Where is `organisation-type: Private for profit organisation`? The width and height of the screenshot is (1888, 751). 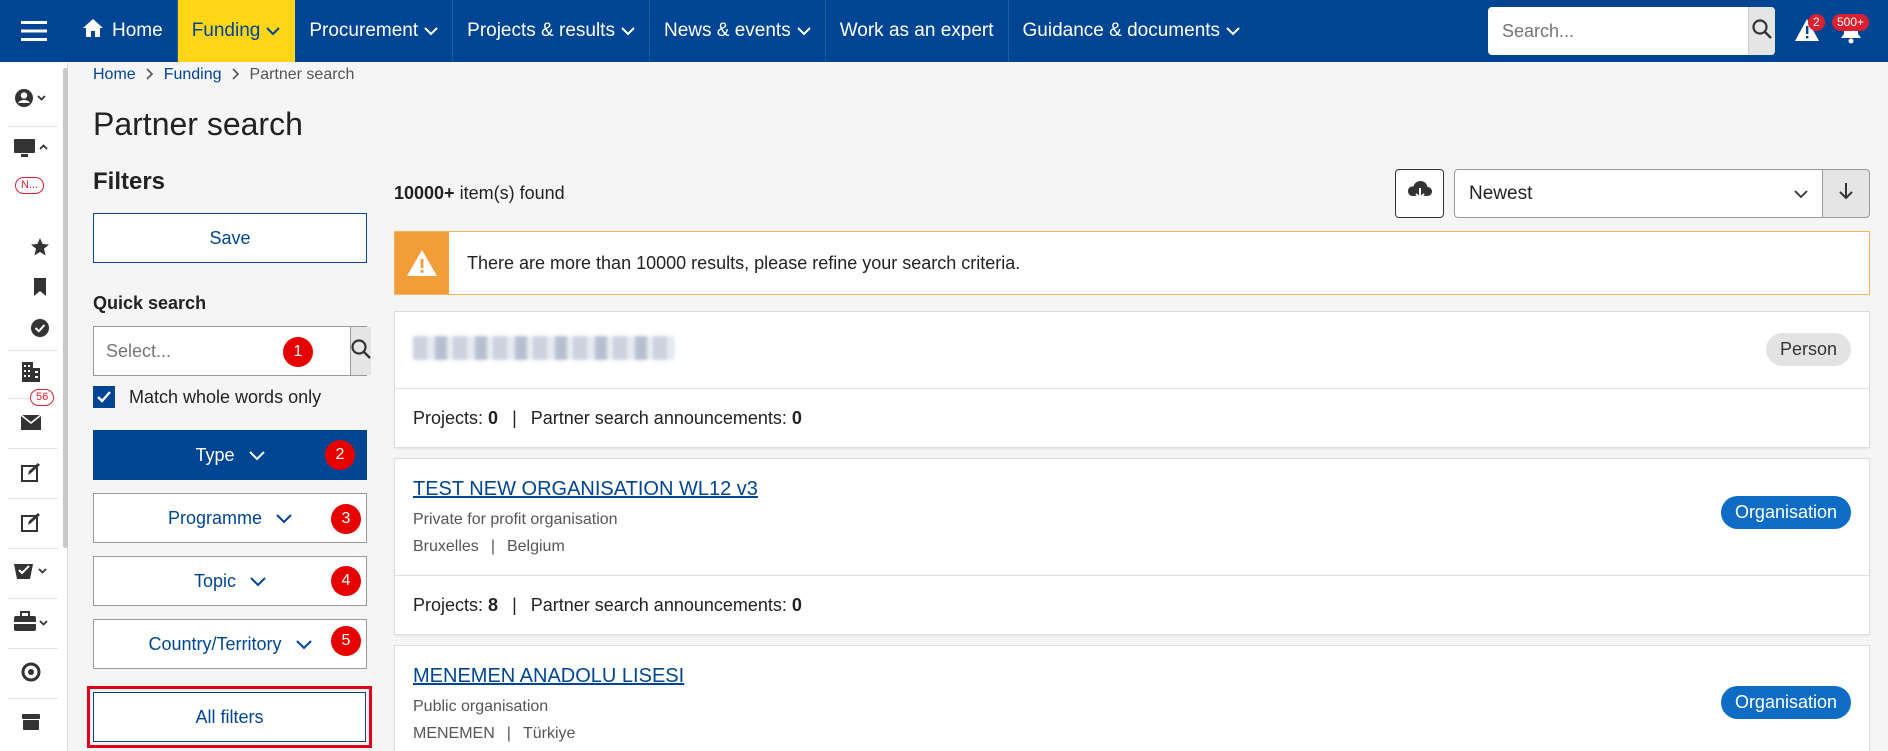 organisation-type: Private for profit organisation is located at coordinates (515, 519).